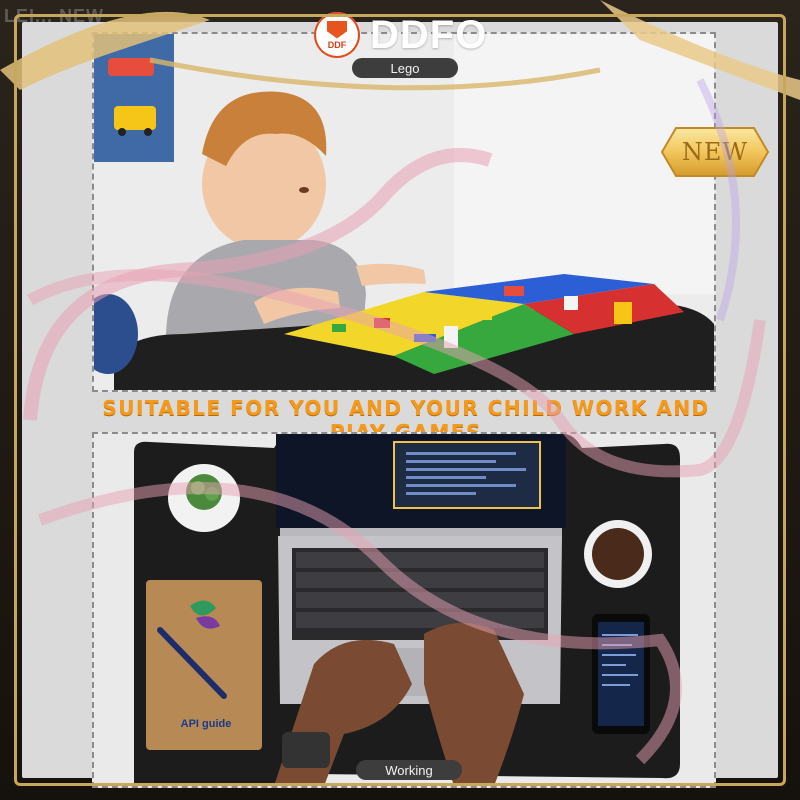 Image resolution: width=800 pixels, height=800 pixels. What do you see at coordinates (204, 498) in the screenshot?
I see `succulent-plant` at bounding box center [204, 498].